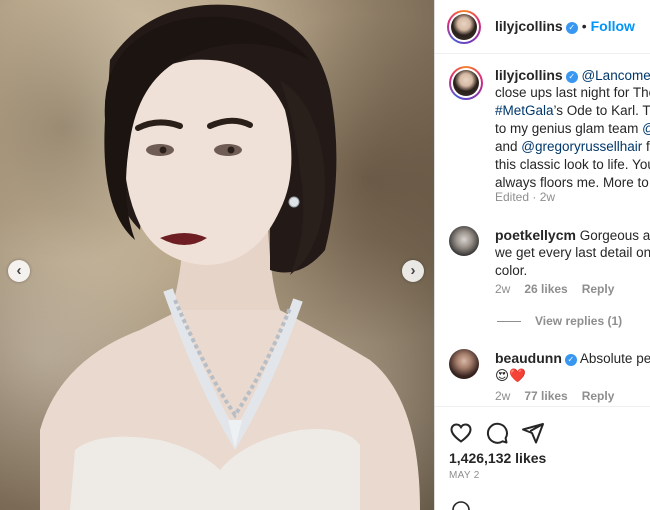 Image resolution: width=650 pixels, height=510 pixels. What do you see at coordinates (524, 110) in the screenshot?
I see `hashtag-link: #MetGala` at bounding box center [524, 110].